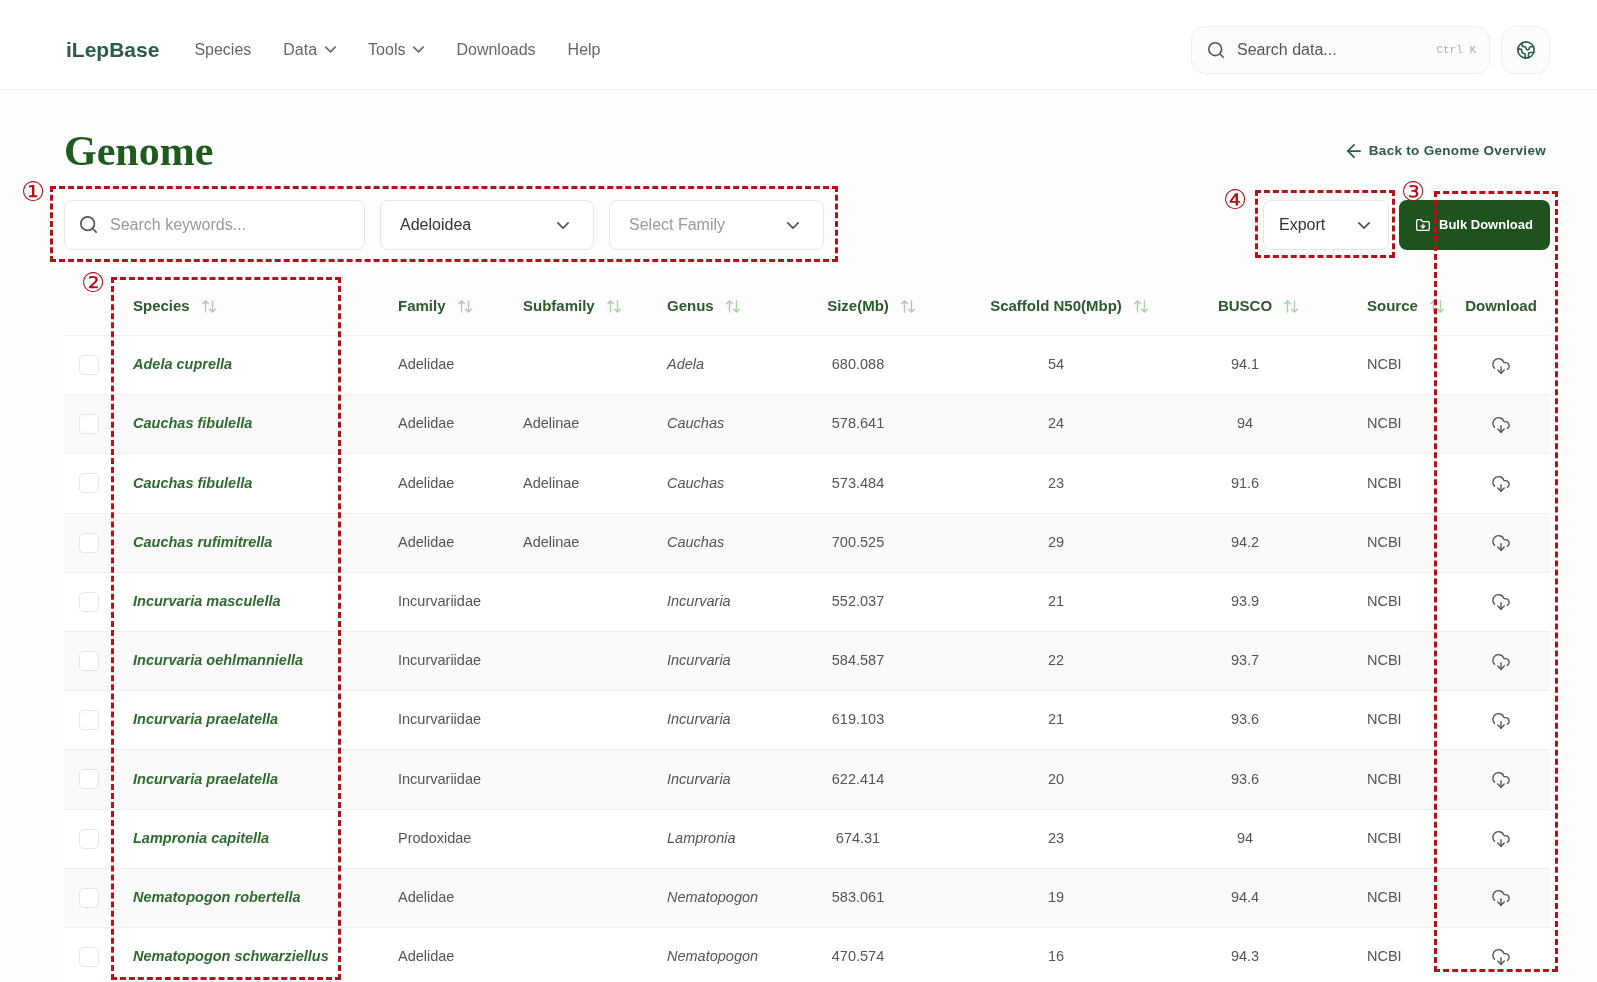 The image size is (1597, 982). Describe the element at coordinates (1245, 897) in the screenshot. I see `table-cell-text: 94.4` at that location.